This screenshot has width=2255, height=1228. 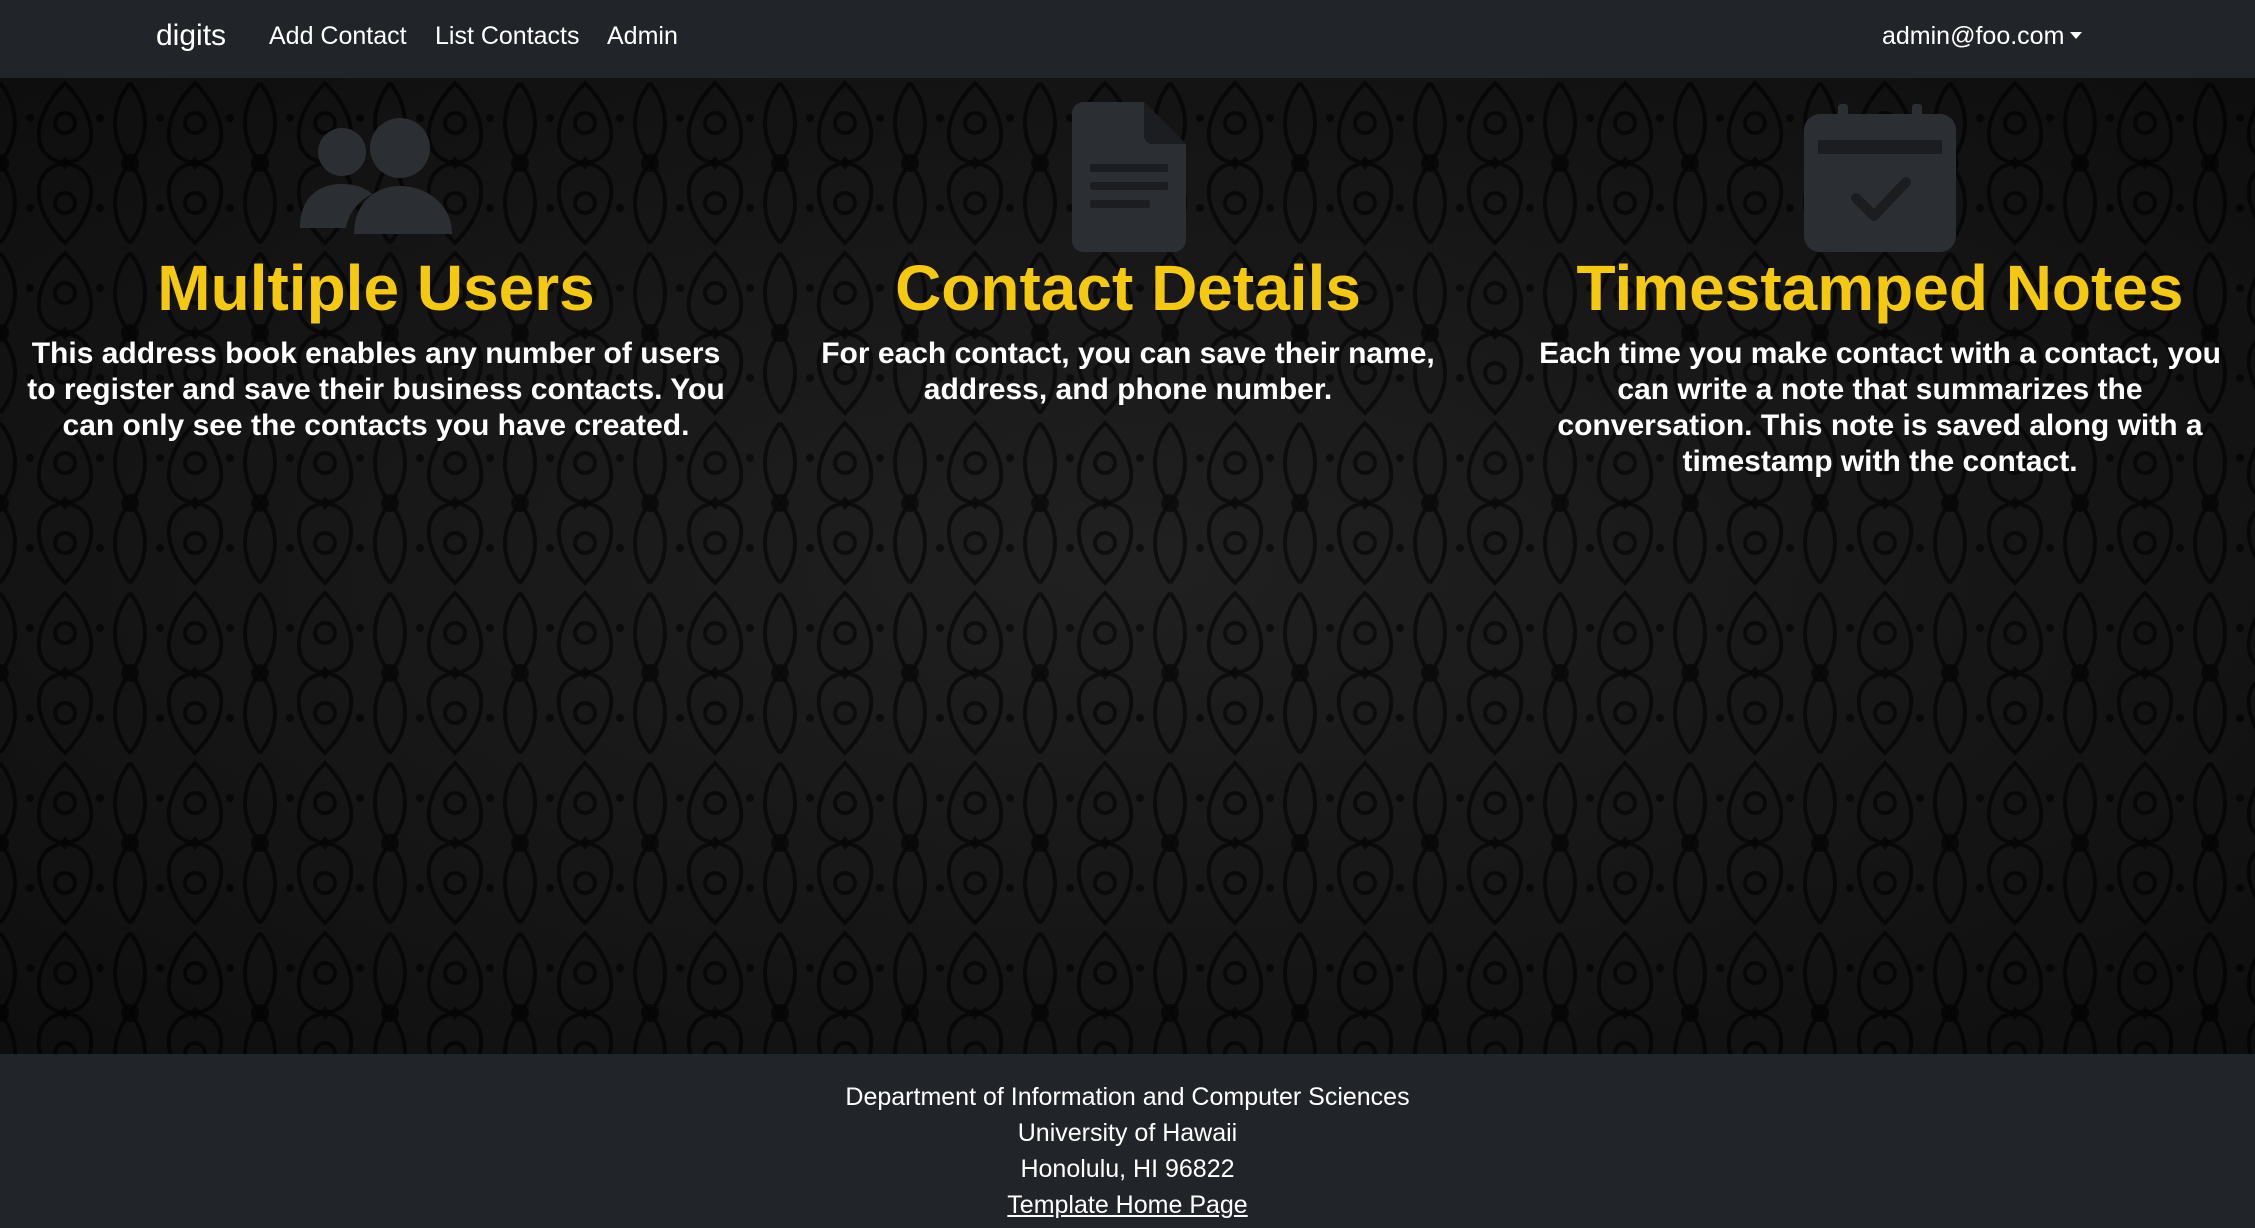 What do you see at coordinates (2076, 35) in the screenshot?
I see `chevron-down-icon` at bounding box center [2076, 35].